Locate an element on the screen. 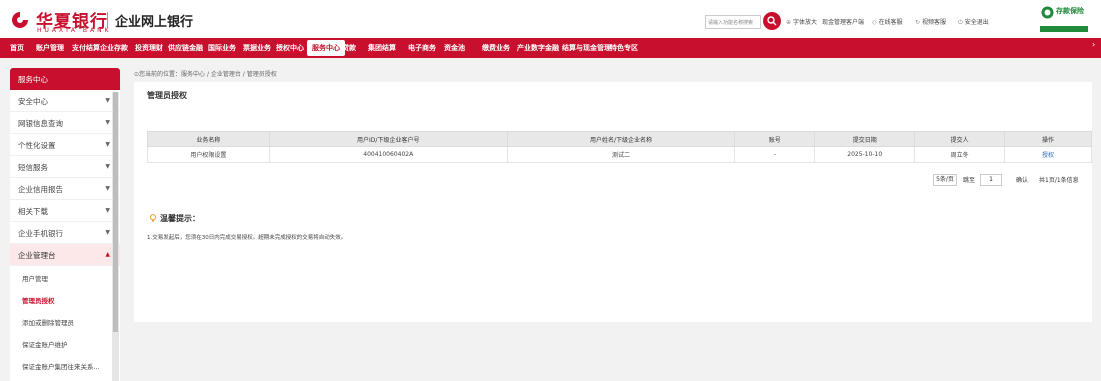 The height and width of the screenshot is (381, 1101). sidebar-header: 服务中心 is located at coordinates (65, 79).